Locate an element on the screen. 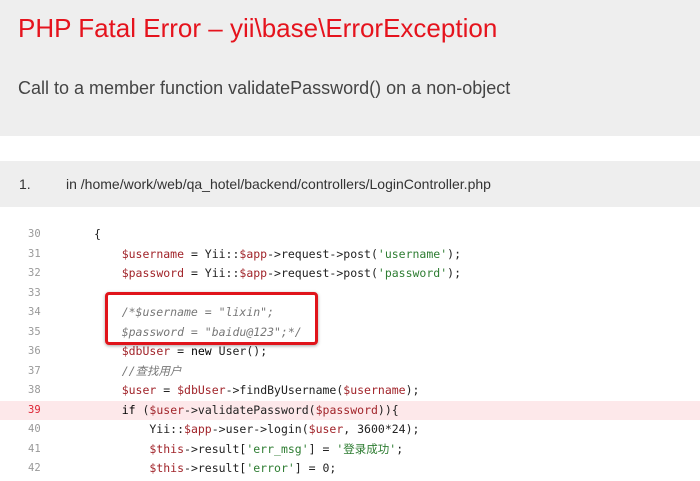  exception-class: yii\base\ErrorException is located at coordinates (363, 28).